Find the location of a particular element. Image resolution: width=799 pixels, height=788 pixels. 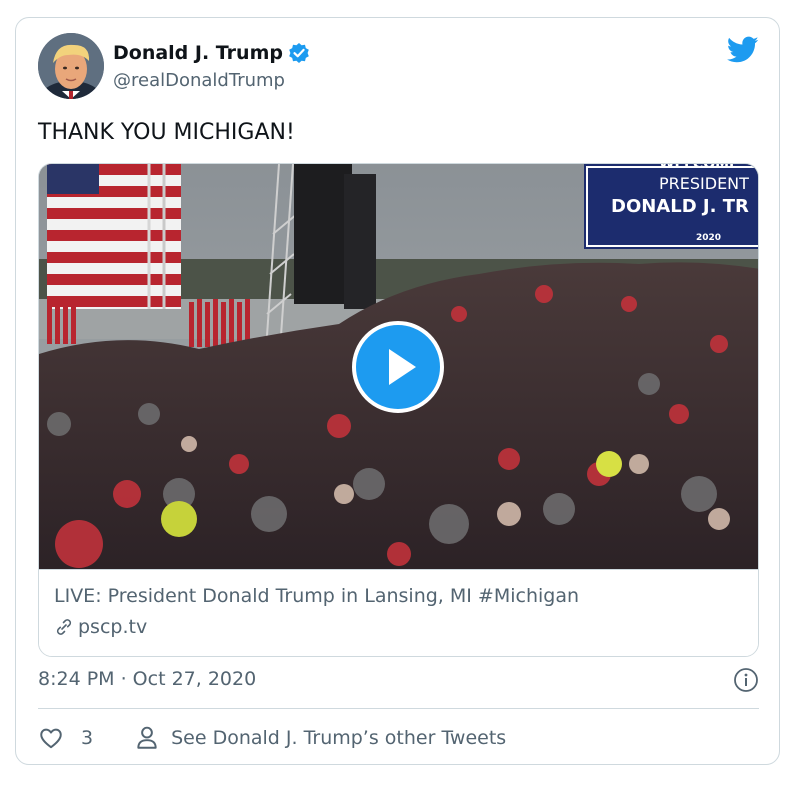

author-display-name: Donald J. Trump is located at coordinates (198, 53).